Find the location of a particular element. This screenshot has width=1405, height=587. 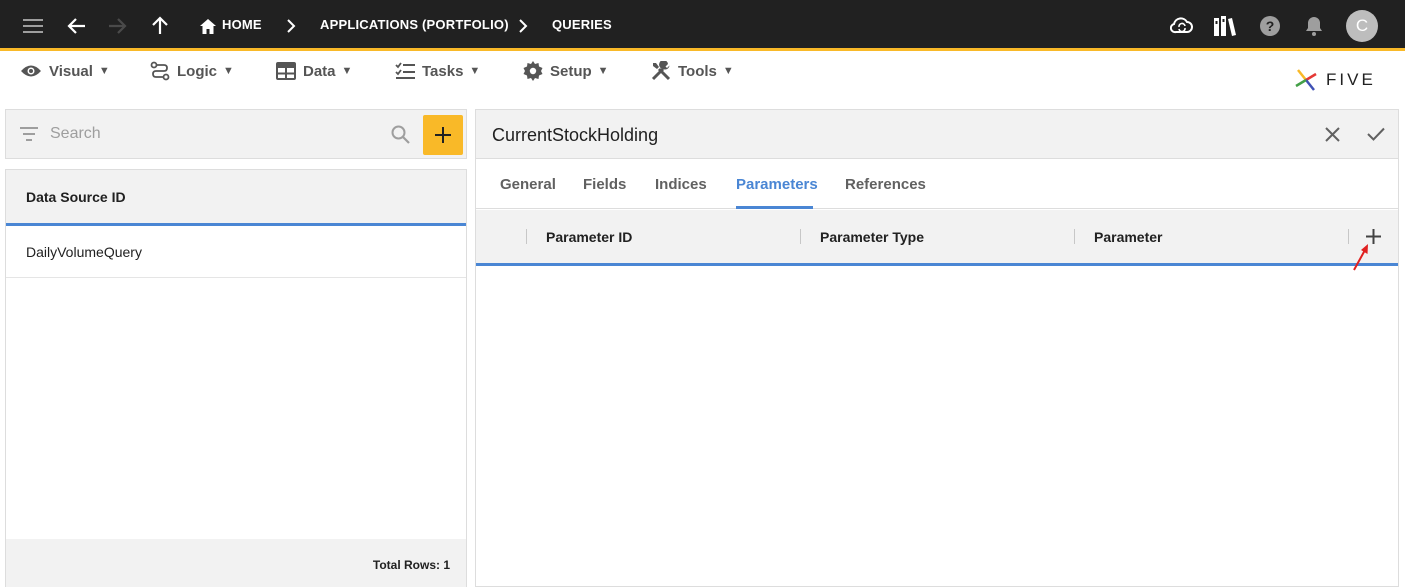

search-bar is located at coordinates (236, 134).